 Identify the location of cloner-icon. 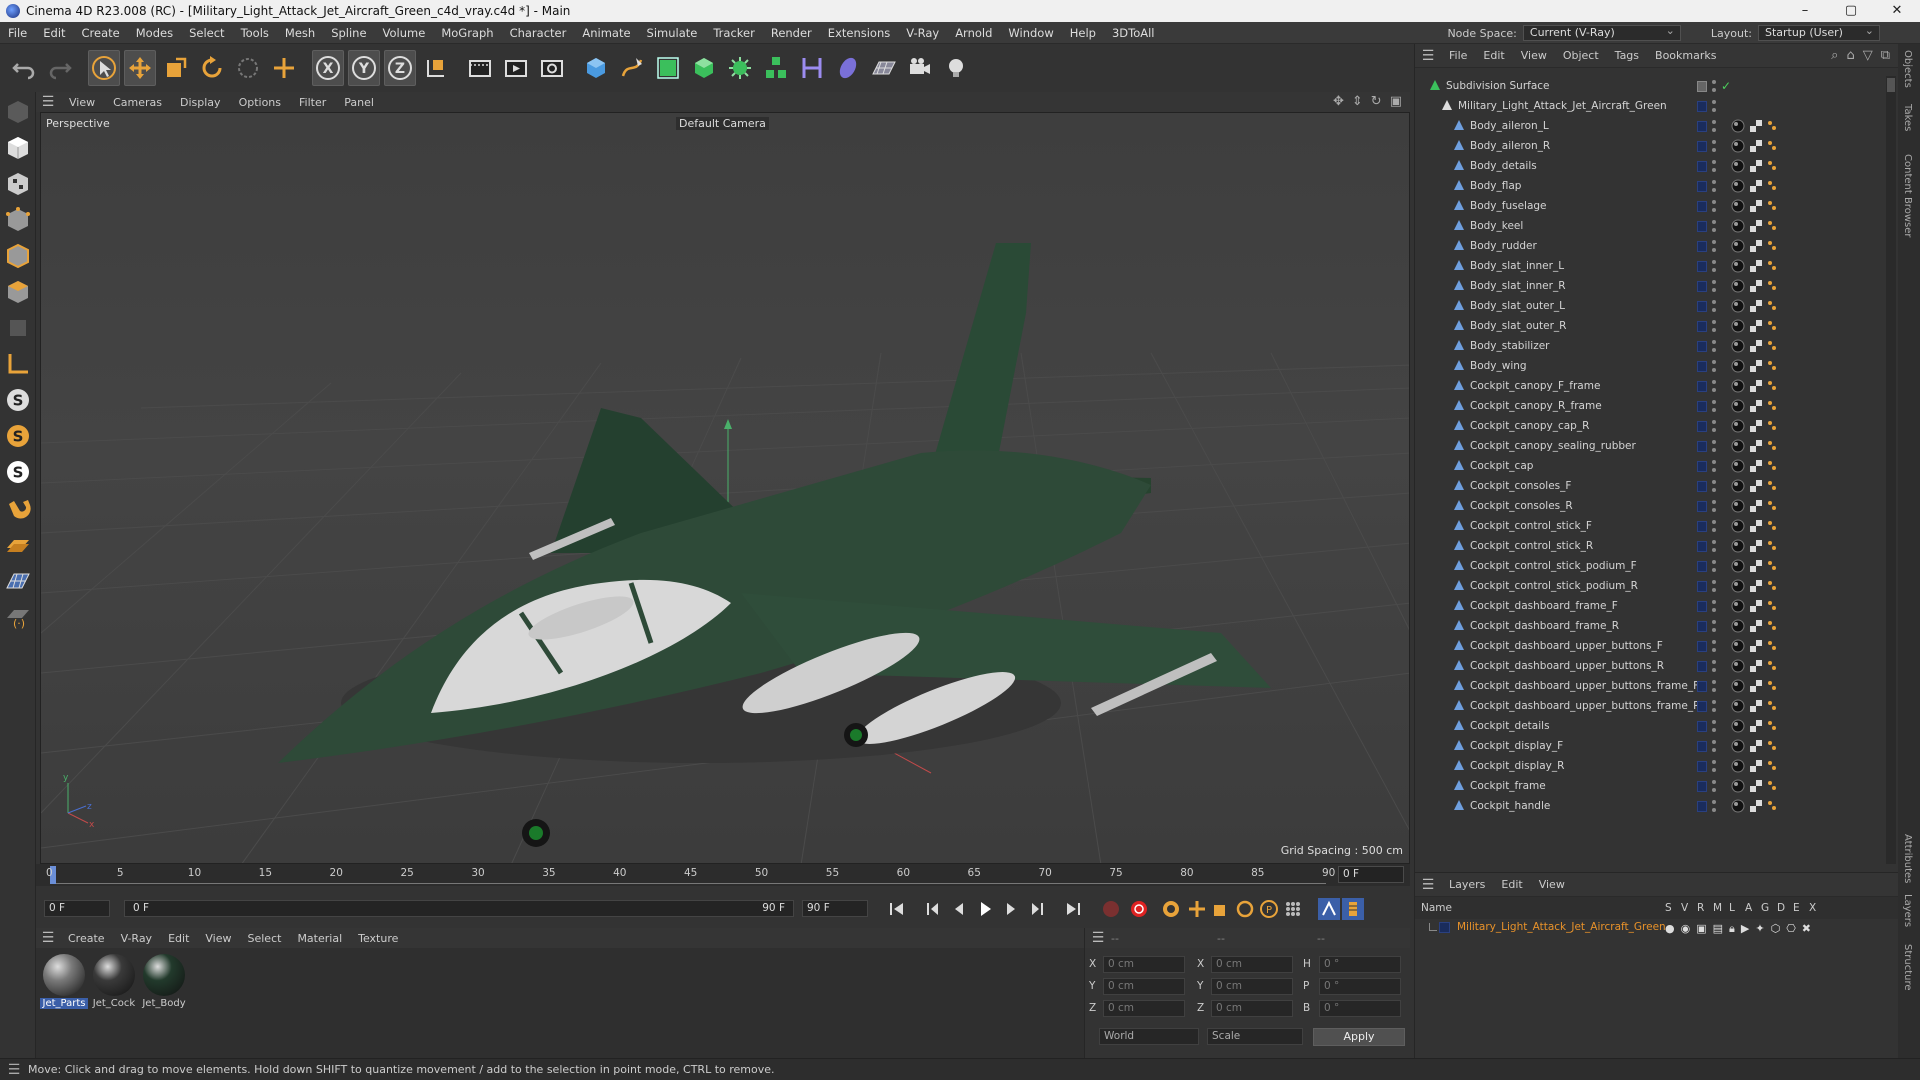
(740, 68).